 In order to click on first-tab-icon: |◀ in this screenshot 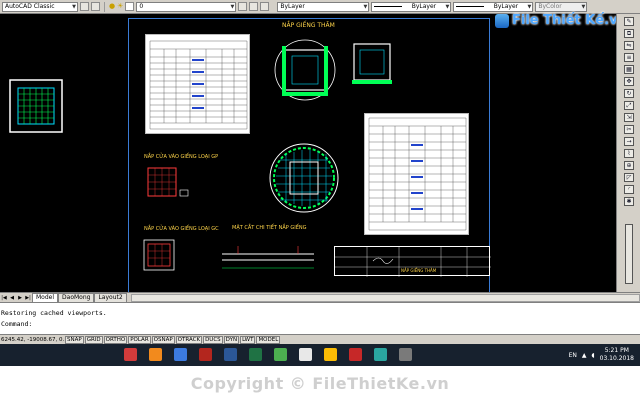, I will do `click(4, 298)`.